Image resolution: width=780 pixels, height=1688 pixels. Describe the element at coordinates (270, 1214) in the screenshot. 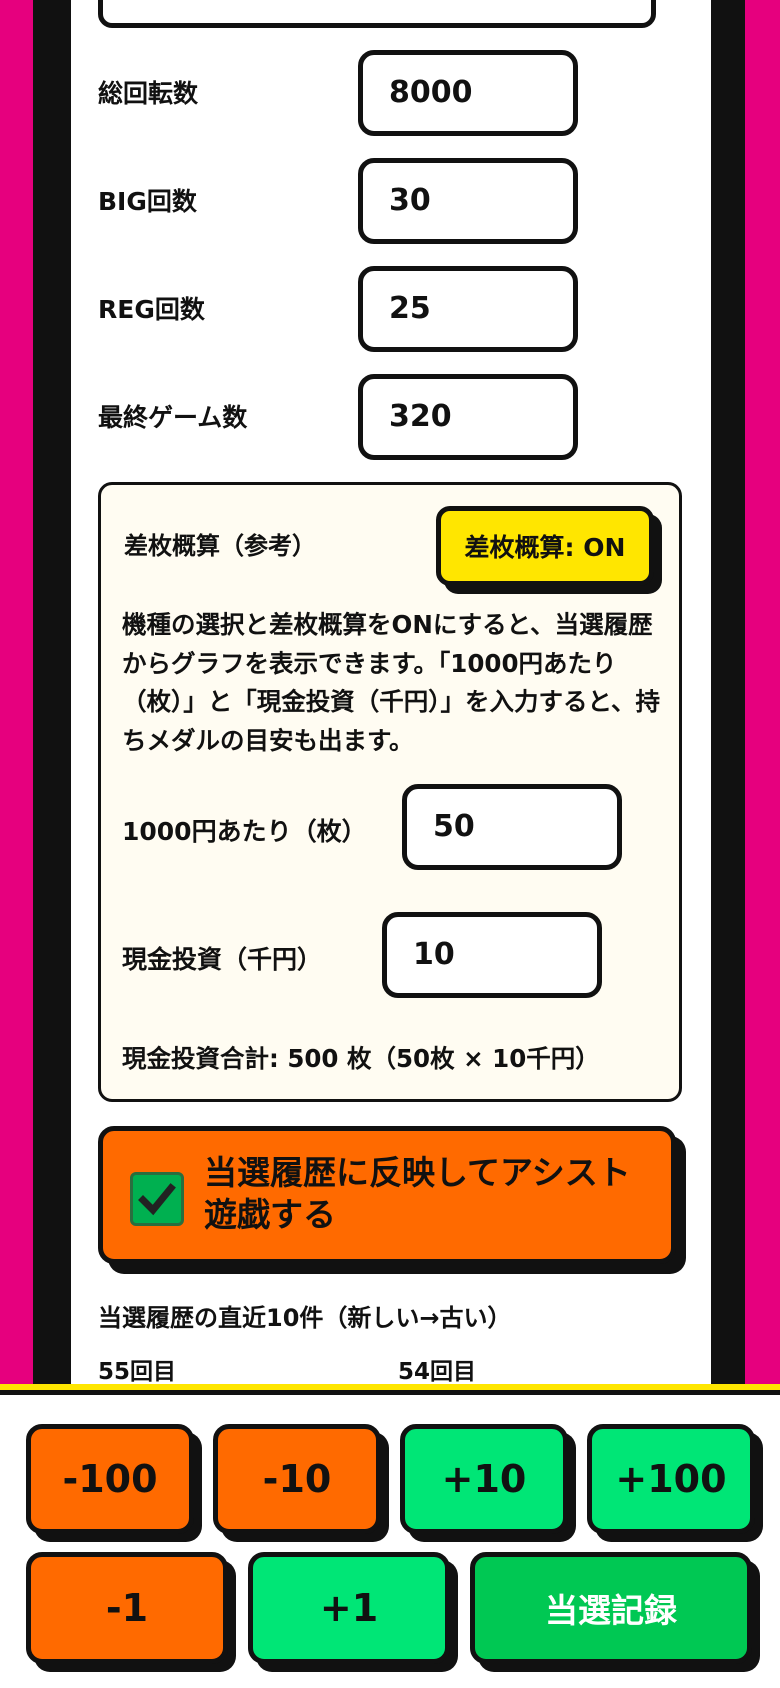

I see `assist-label-line2: 遊戯する` at that location.